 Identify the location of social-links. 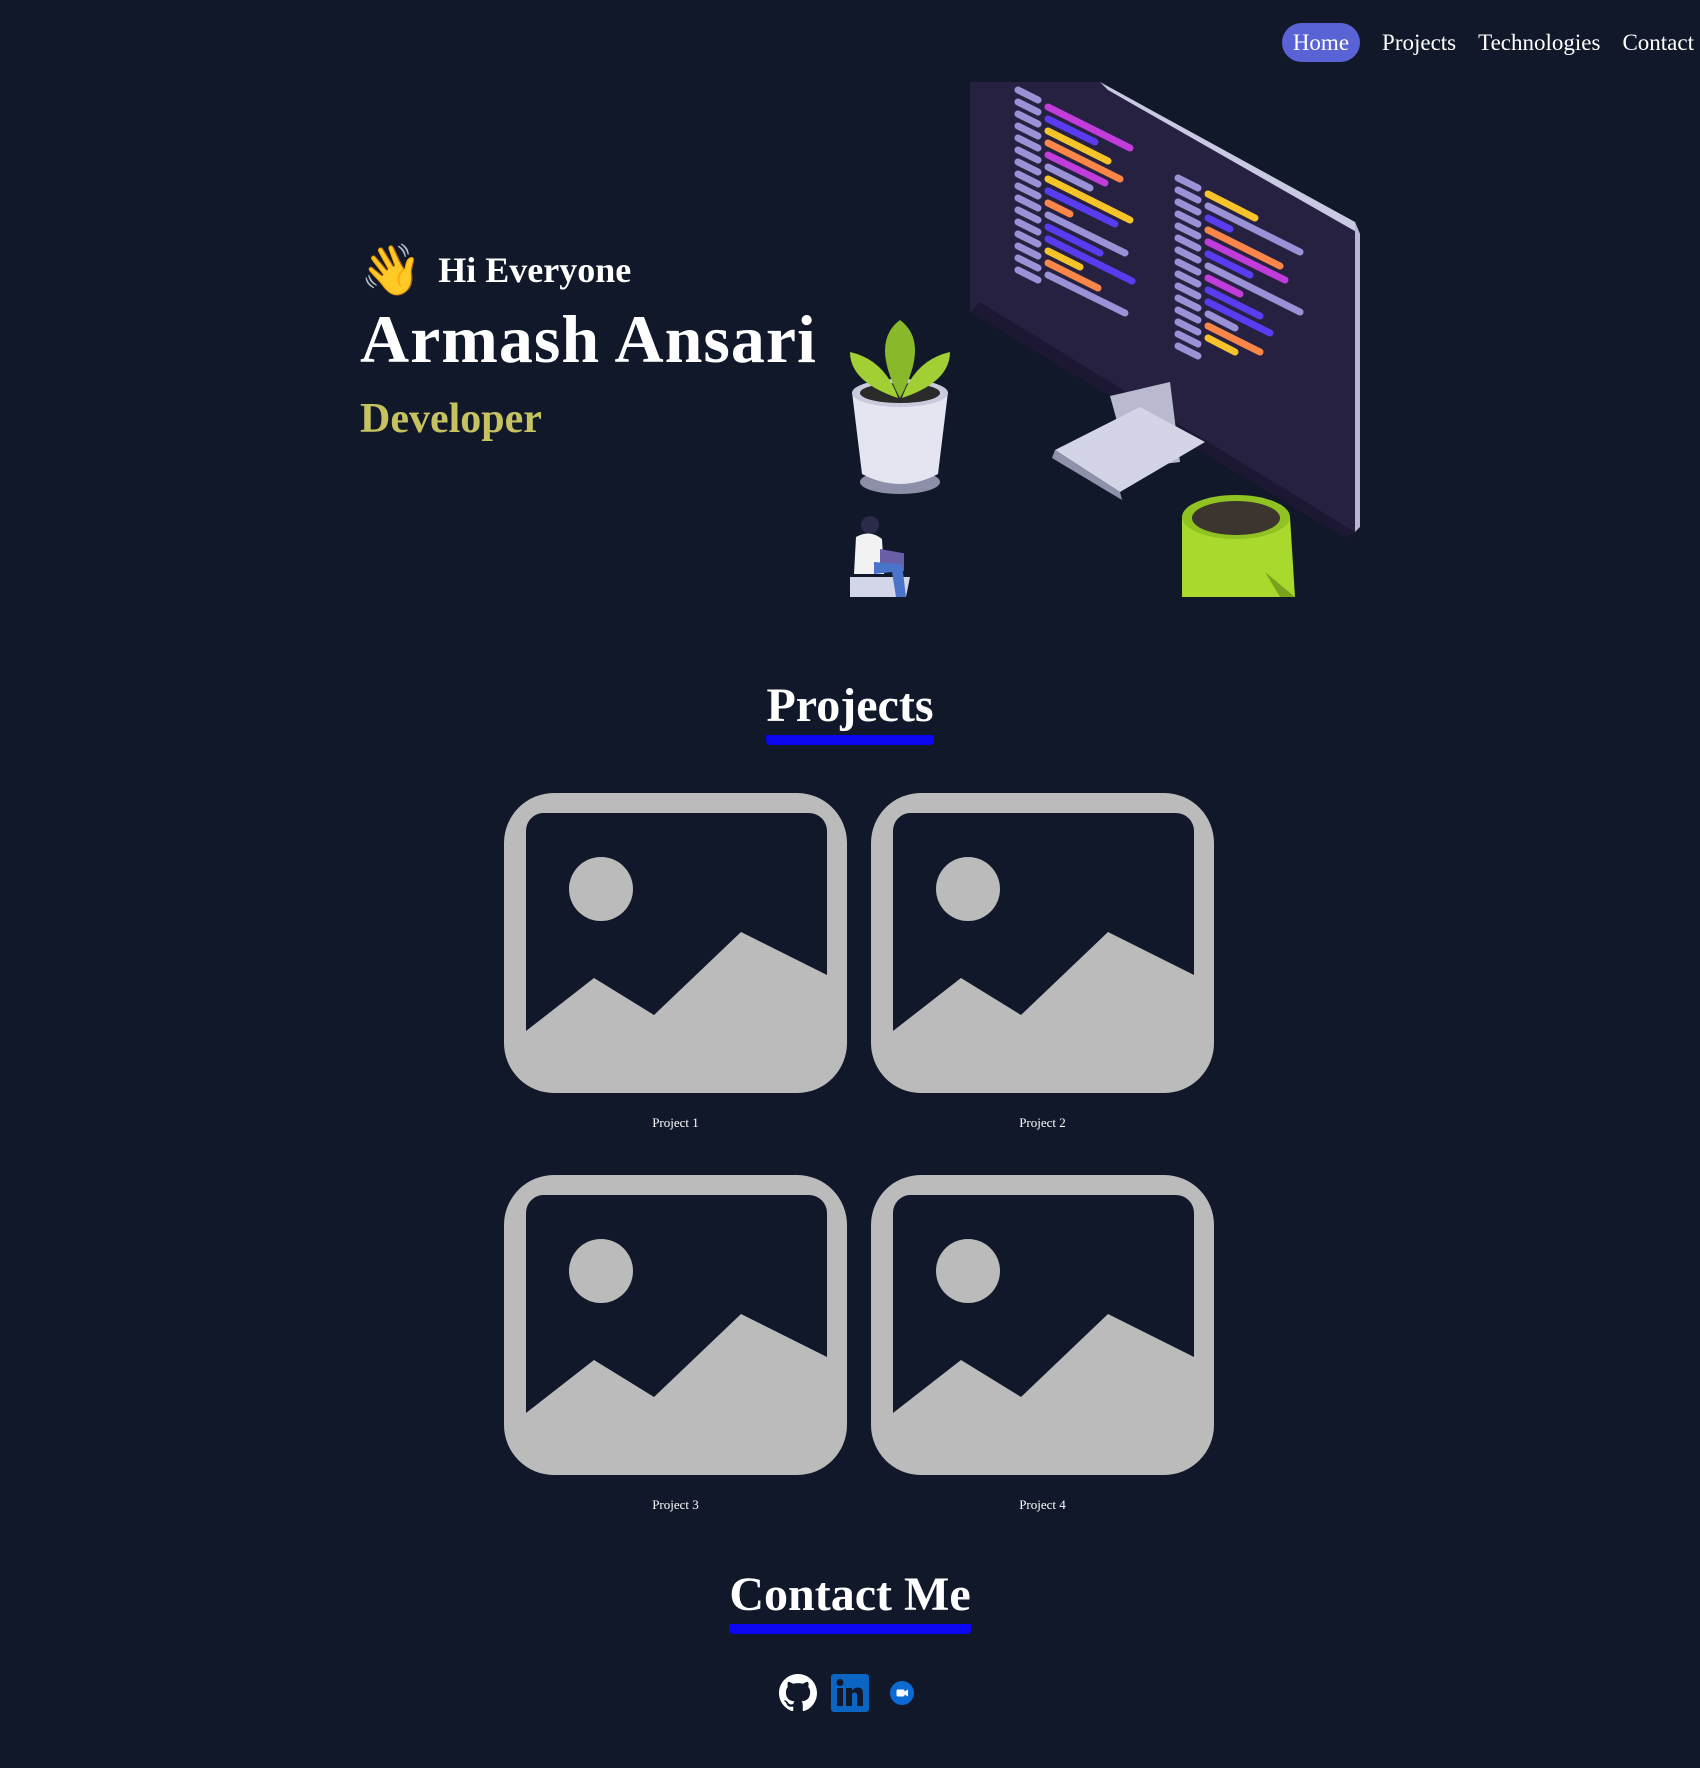
(850, 1693).